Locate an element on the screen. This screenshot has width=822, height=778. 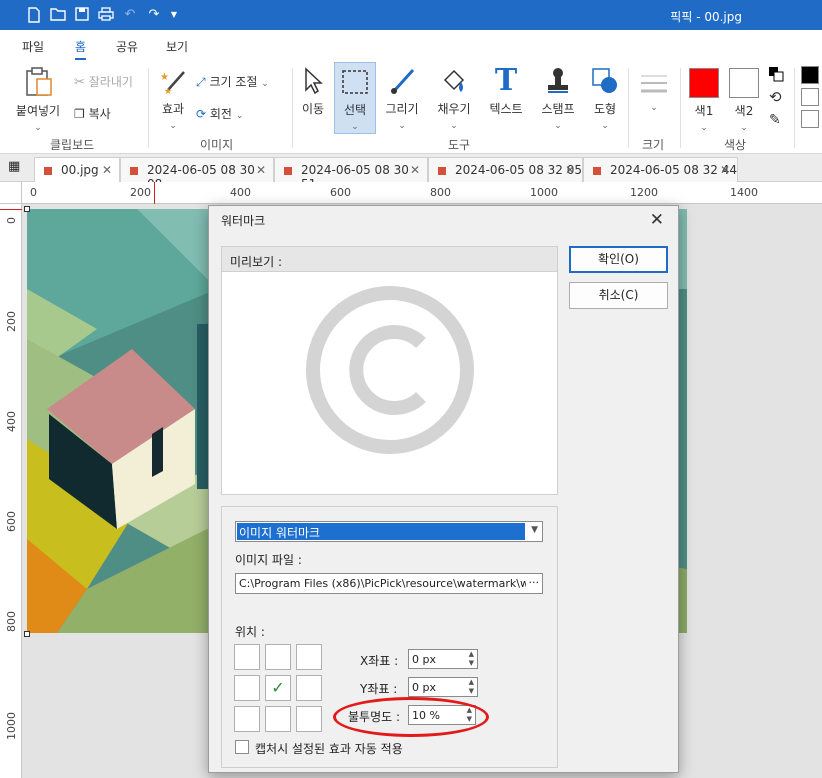
scissors-icon: ✂ is located at coordinates (79, 82).